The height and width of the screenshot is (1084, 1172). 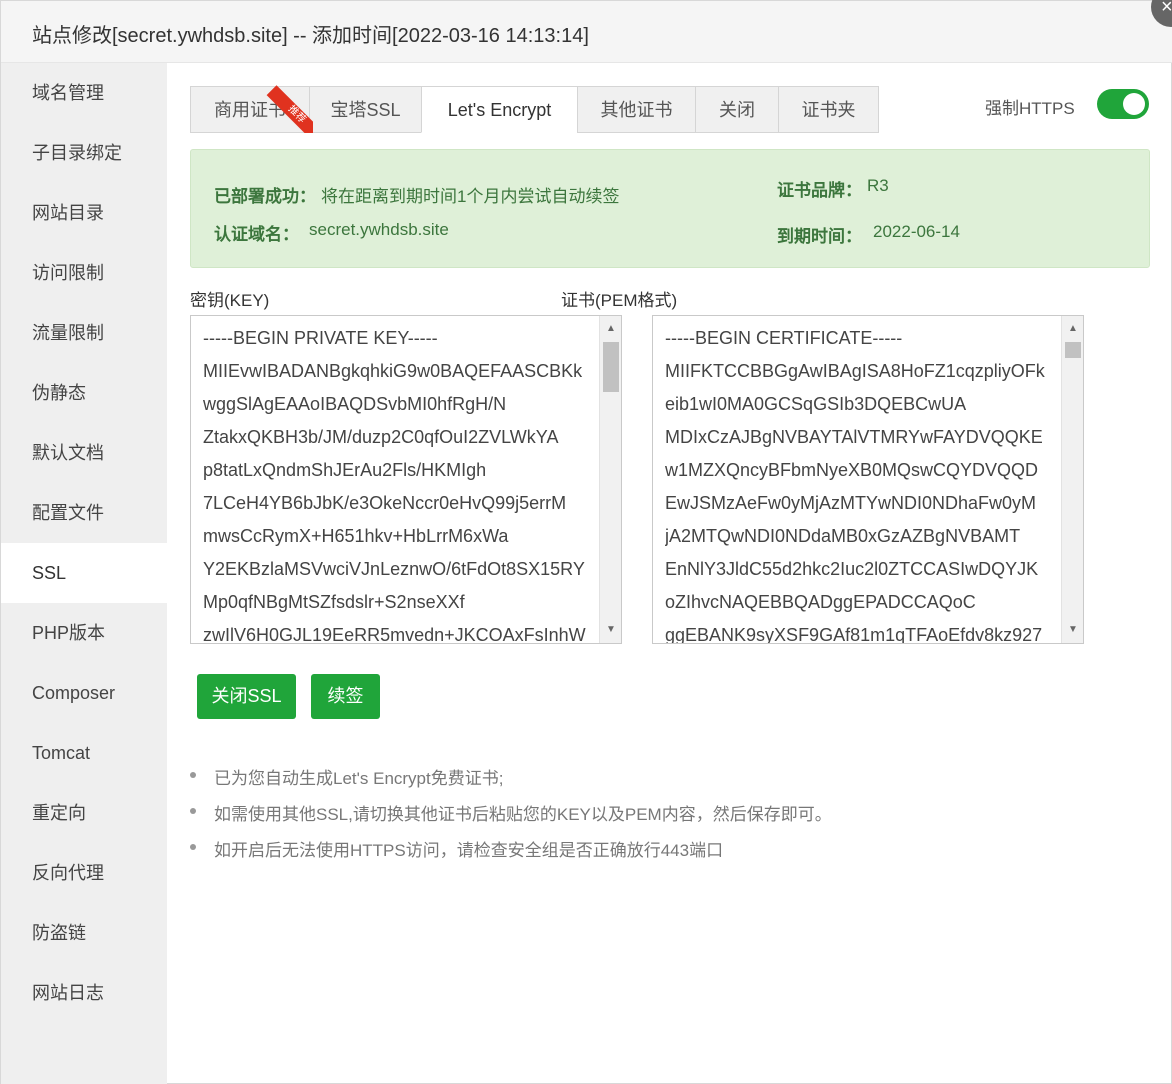 What do you see at coordinates (385, 503) in the screenshot?
I see `key-line: 7LCeH4YB6bJbK/e3OkeNccr0eHvQ99j5errM` at bounding box center [385, 503].